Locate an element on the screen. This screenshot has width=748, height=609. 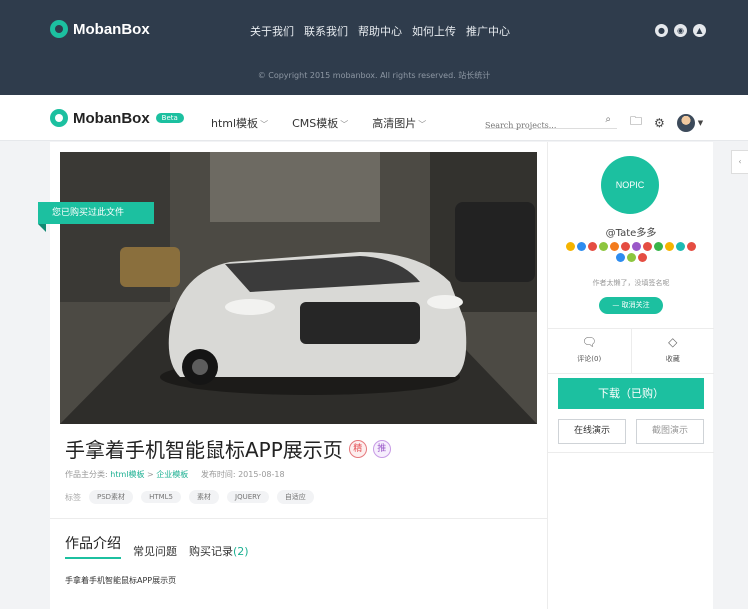
tab-intro: 作品介绍 is located at coordinates (93, 546).